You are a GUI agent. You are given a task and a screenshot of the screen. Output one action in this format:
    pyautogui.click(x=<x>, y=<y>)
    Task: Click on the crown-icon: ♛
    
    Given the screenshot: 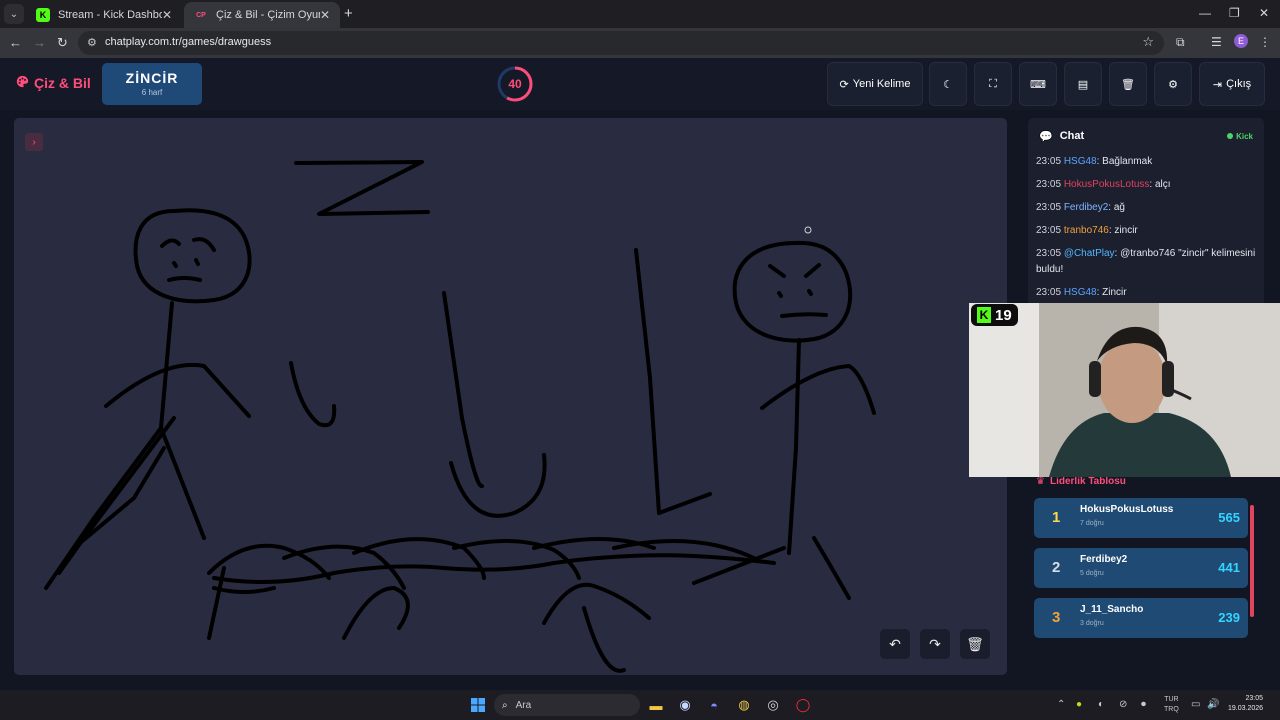 What is the action you would take?
    pyautogui.click(x=1040, y=481)
    